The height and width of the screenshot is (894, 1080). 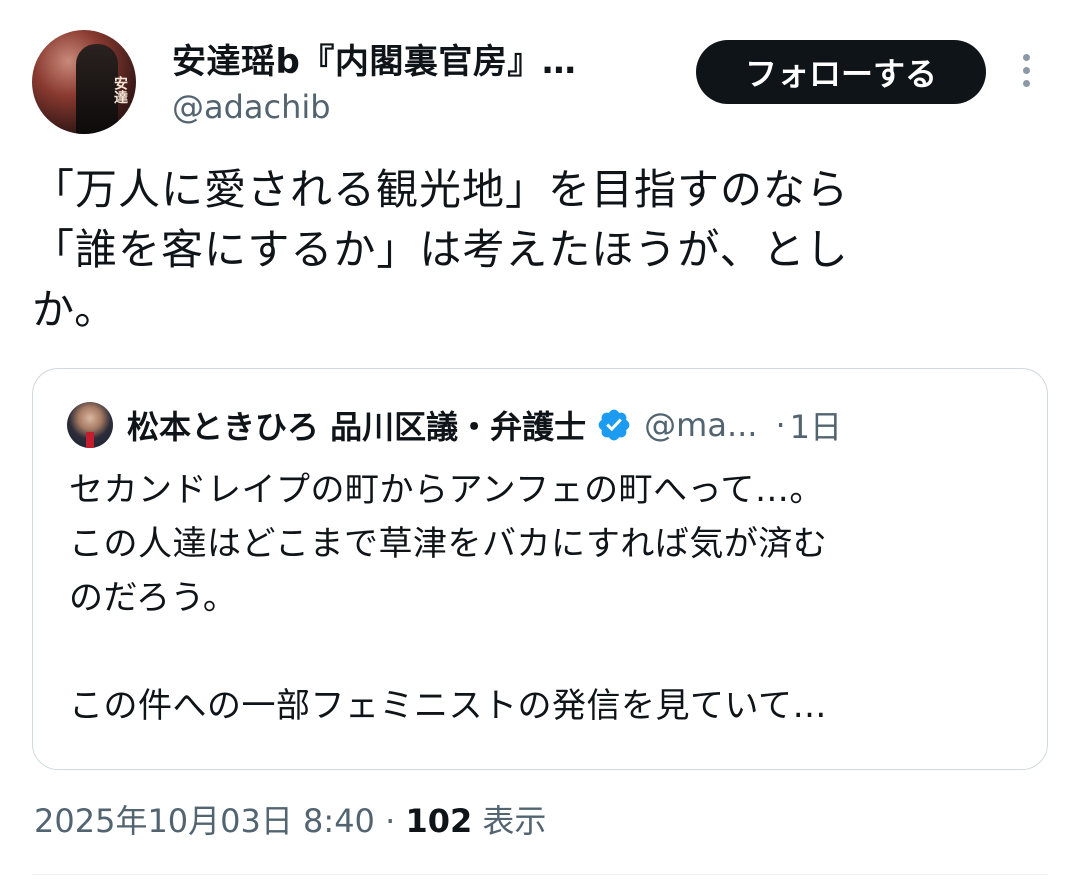 What do you see at coordinates (514, 821) in the screenshot?
I see `views-label: 表示` at bounding box center [514, 821].